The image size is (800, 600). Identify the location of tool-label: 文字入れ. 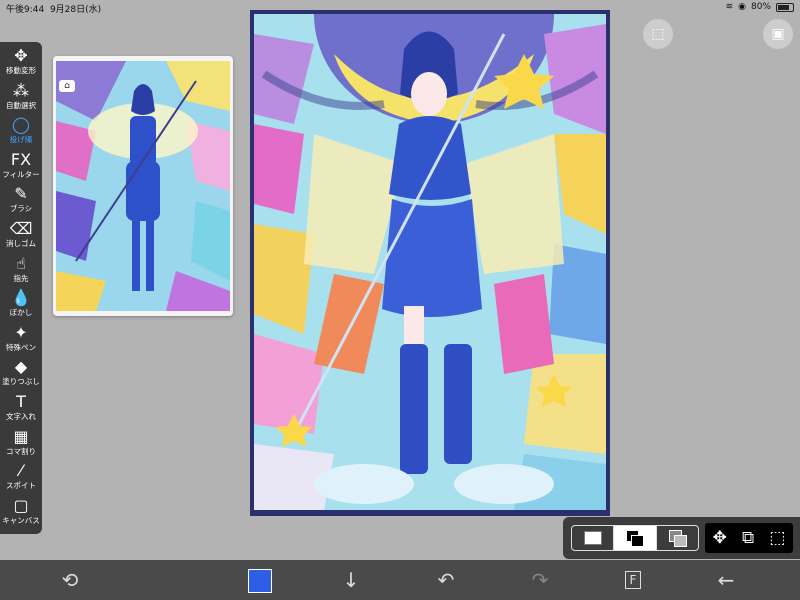
(21, 416).